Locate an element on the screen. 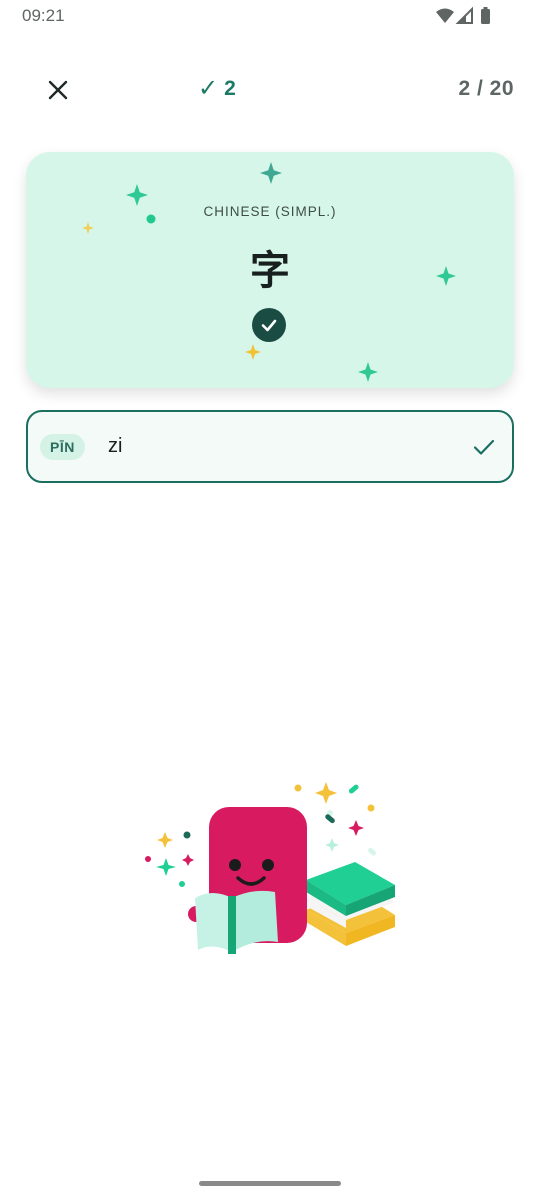  streak-count: 2 is located at coordinates (230, 88).